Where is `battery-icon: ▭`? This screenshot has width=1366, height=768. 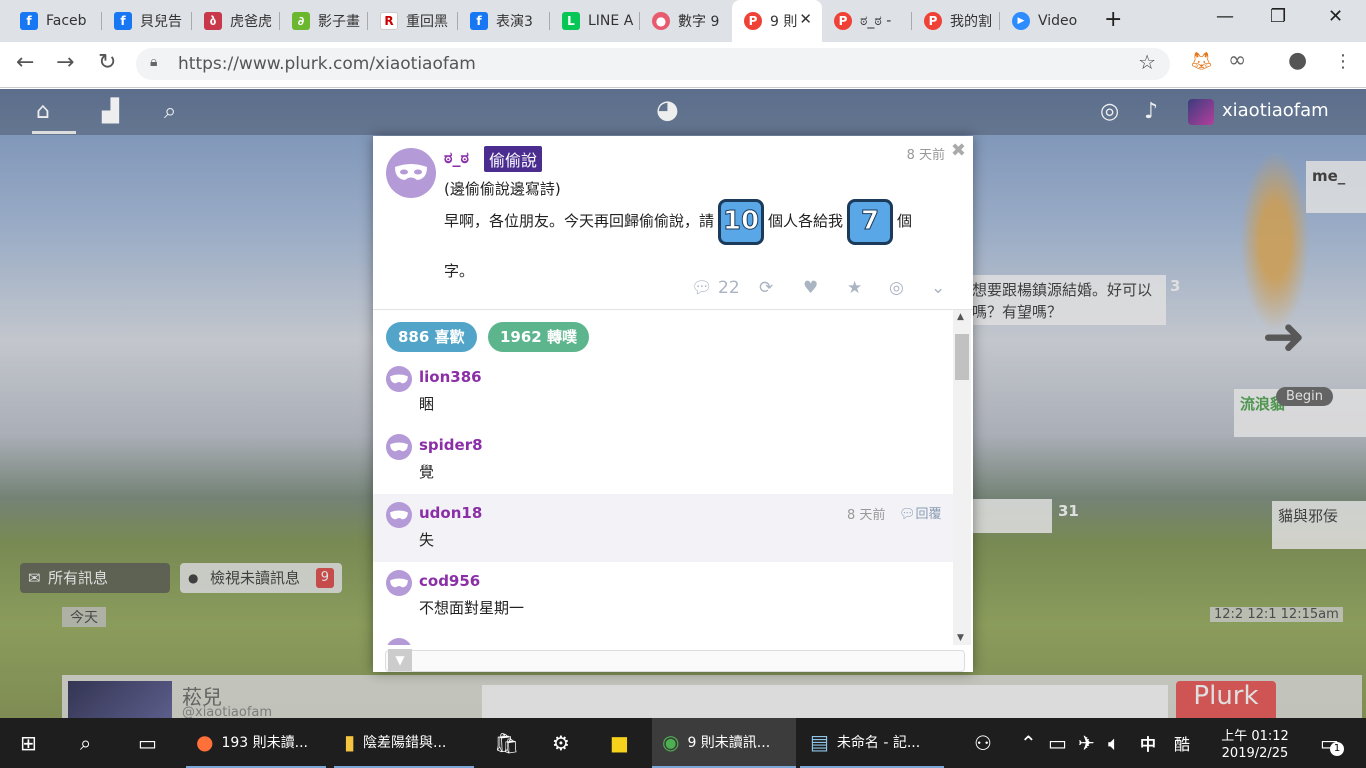
battery-icon: ▭ is located at coordinates (1057, 743).